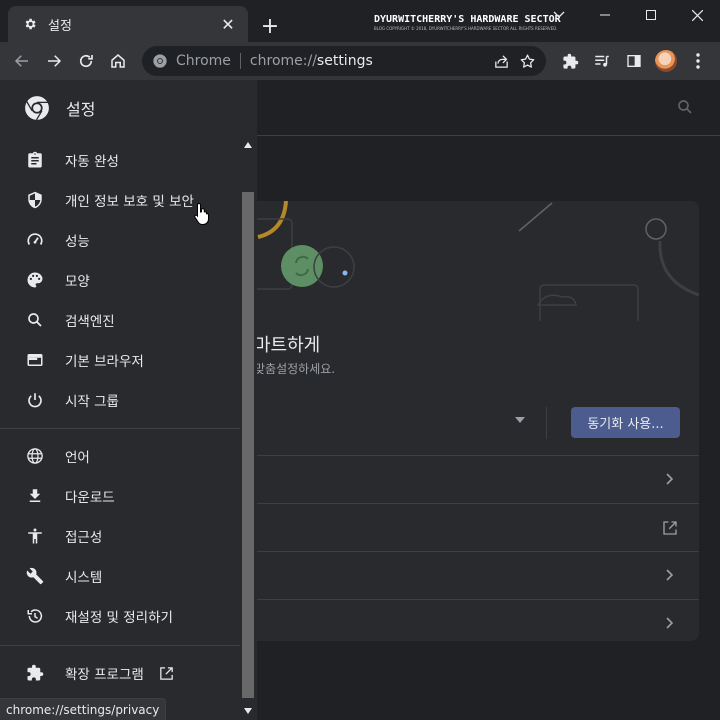 The height and width of the screenshot is (720, 720). I want to click on toolbar: Chrome chrome://settings, so click(360, 61).